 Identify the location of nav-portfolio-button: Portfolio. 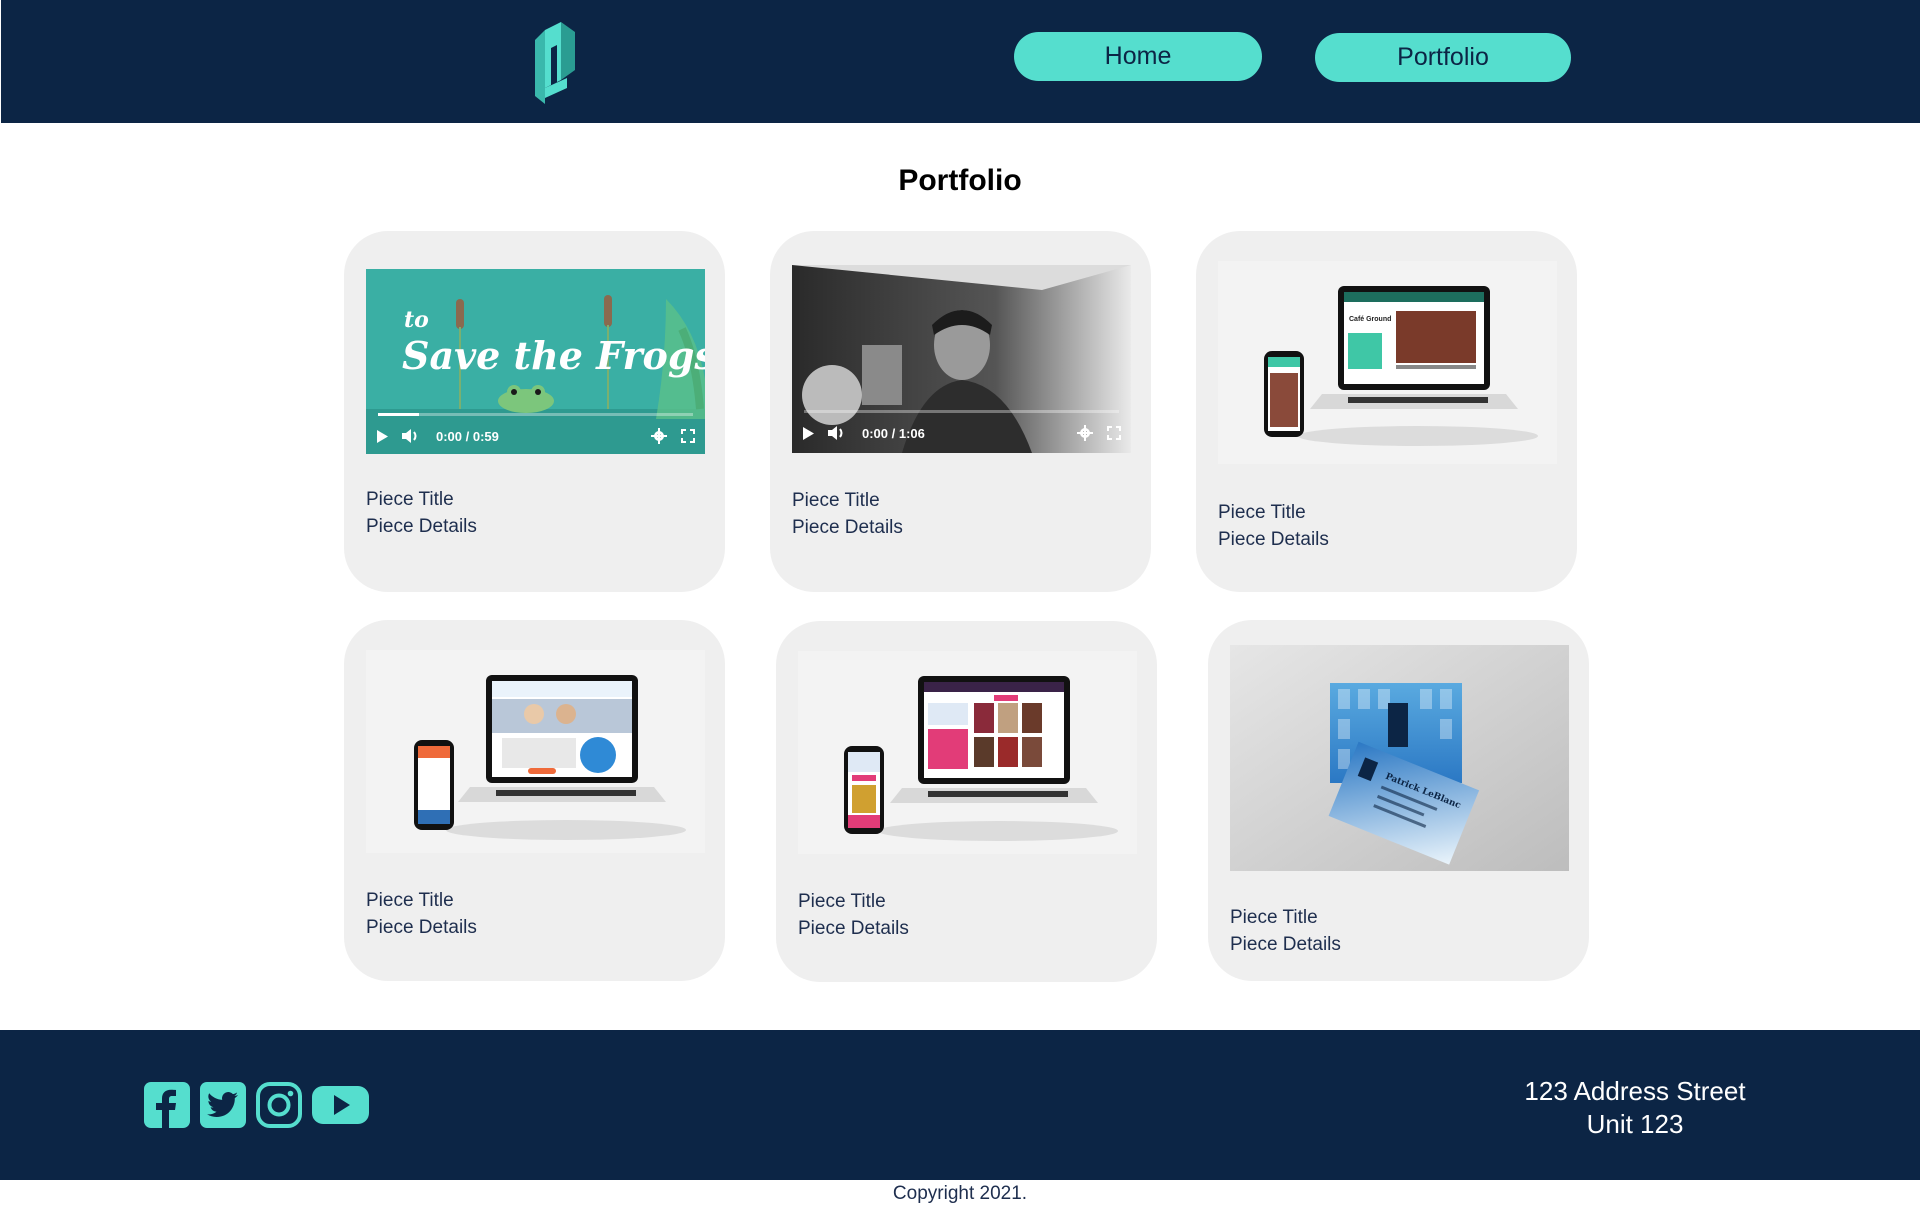
(1443, 57).